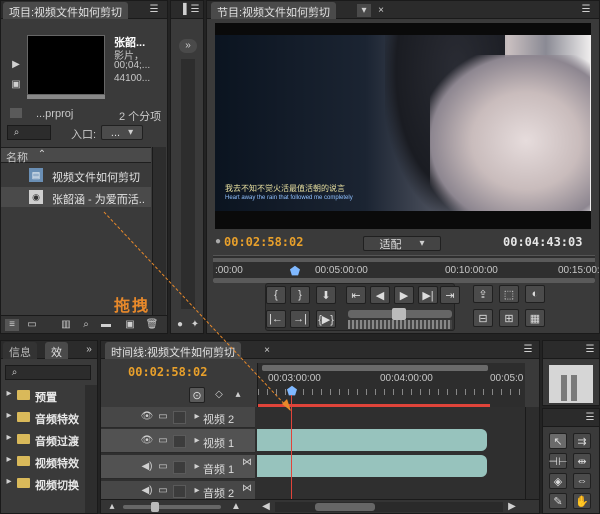  Describe the element at coordinates (428, 295) in the screenshot. I see `step-forward-button: ▶|` at that location.